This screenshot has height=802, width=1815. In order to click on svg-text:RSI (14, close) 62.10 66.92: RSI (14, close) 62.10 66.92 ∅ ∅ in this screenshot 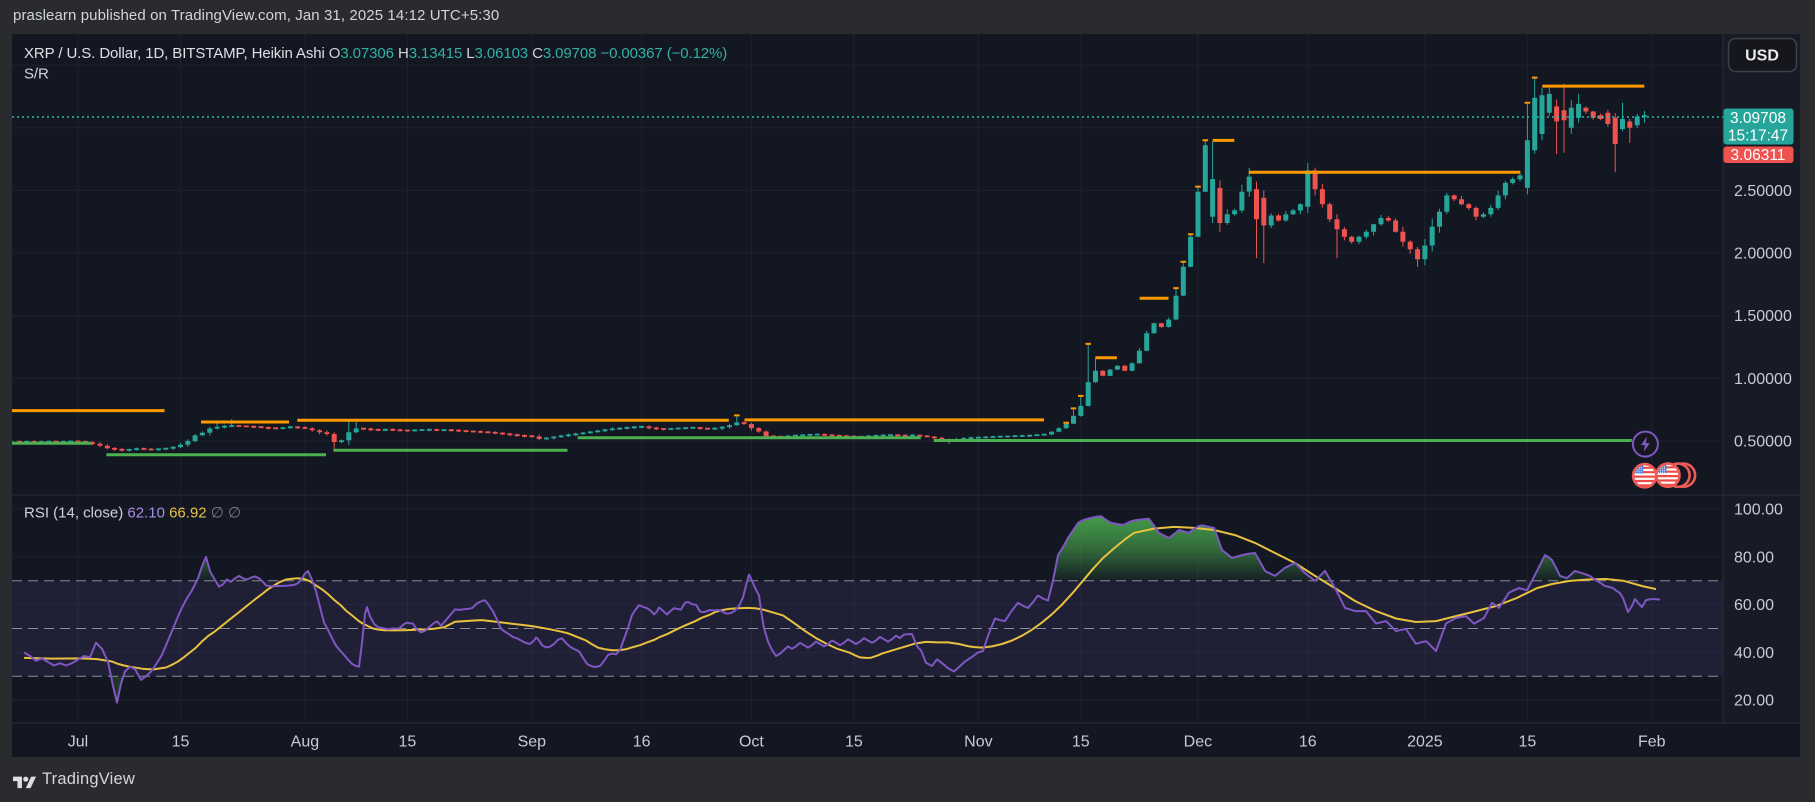, I will do `click(132, 513)`.